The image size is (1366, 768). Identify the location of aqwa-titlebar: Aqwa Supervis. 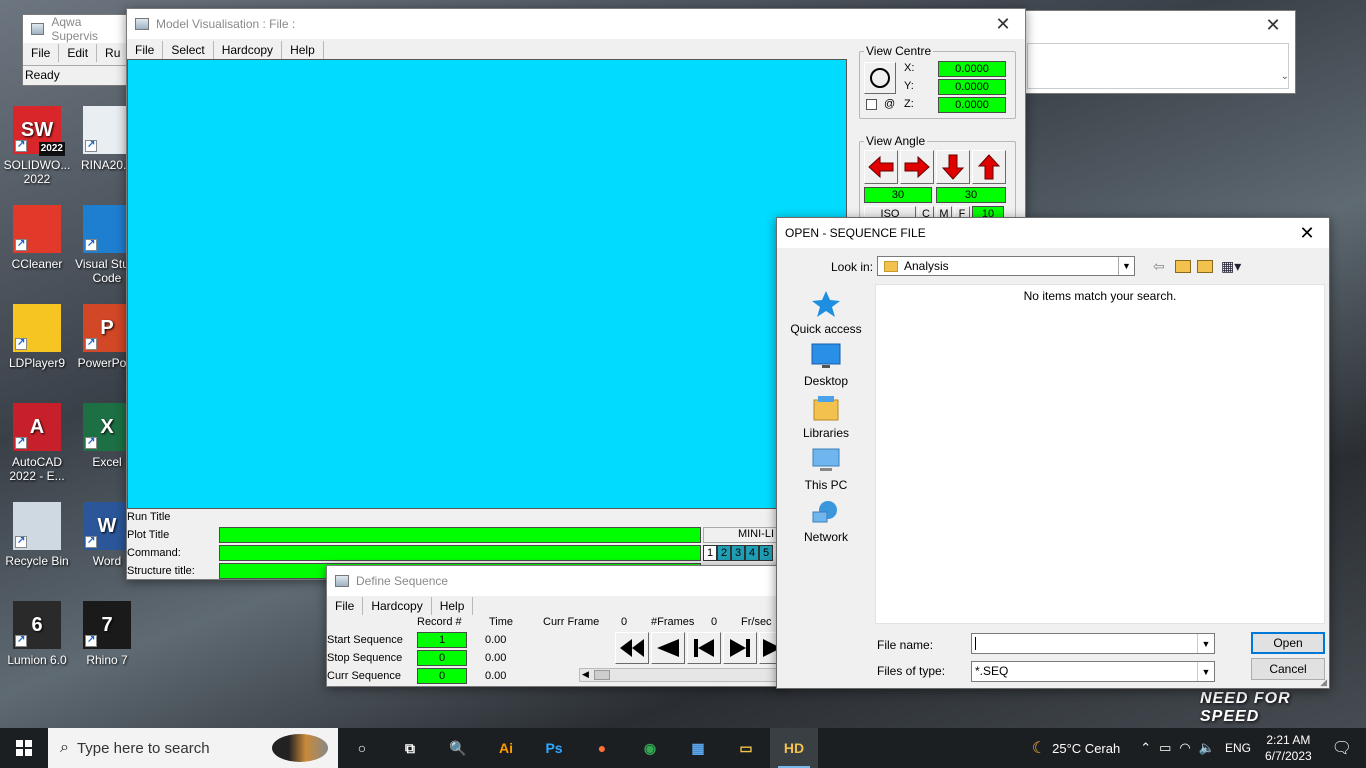
(75, 29).